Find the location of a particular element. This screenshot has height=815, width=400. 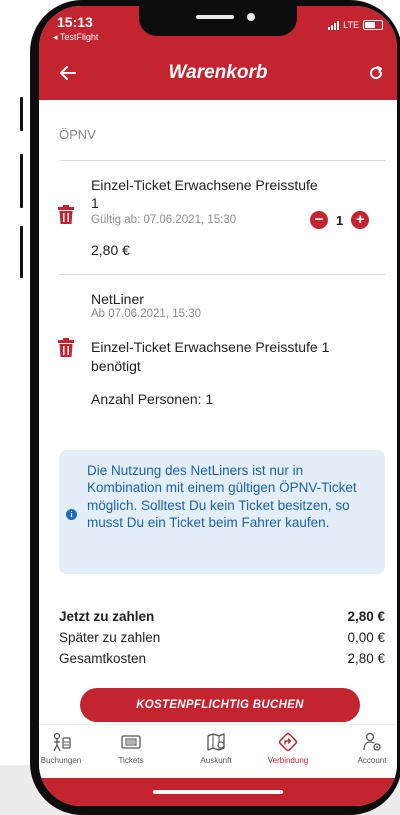

status-time: 15:13 is located at coordinates (75, 22).